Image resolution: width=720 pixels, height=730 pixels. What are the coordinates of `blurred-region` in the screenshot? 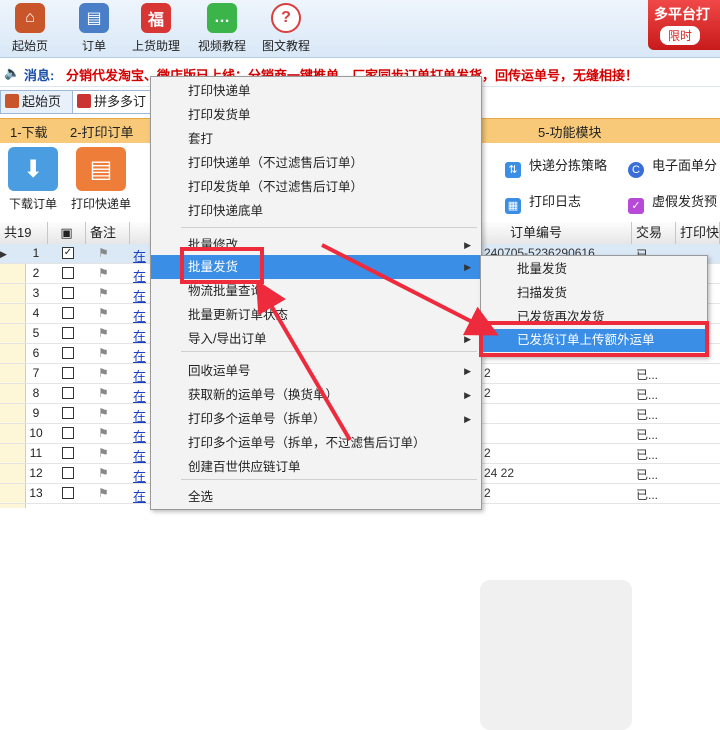 It's located at (556, 655).